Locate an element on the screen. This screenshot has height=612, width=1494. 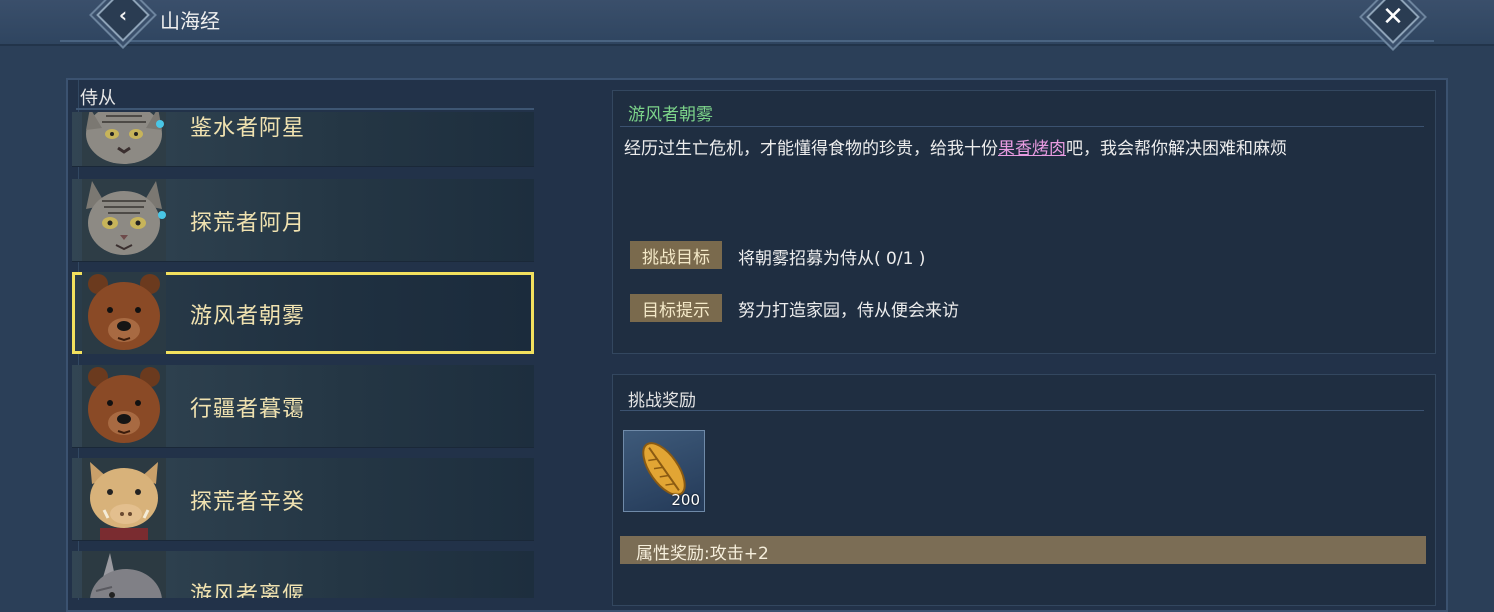
companion-name: 行疆者暮霭 is located at coordinates (248, 409).